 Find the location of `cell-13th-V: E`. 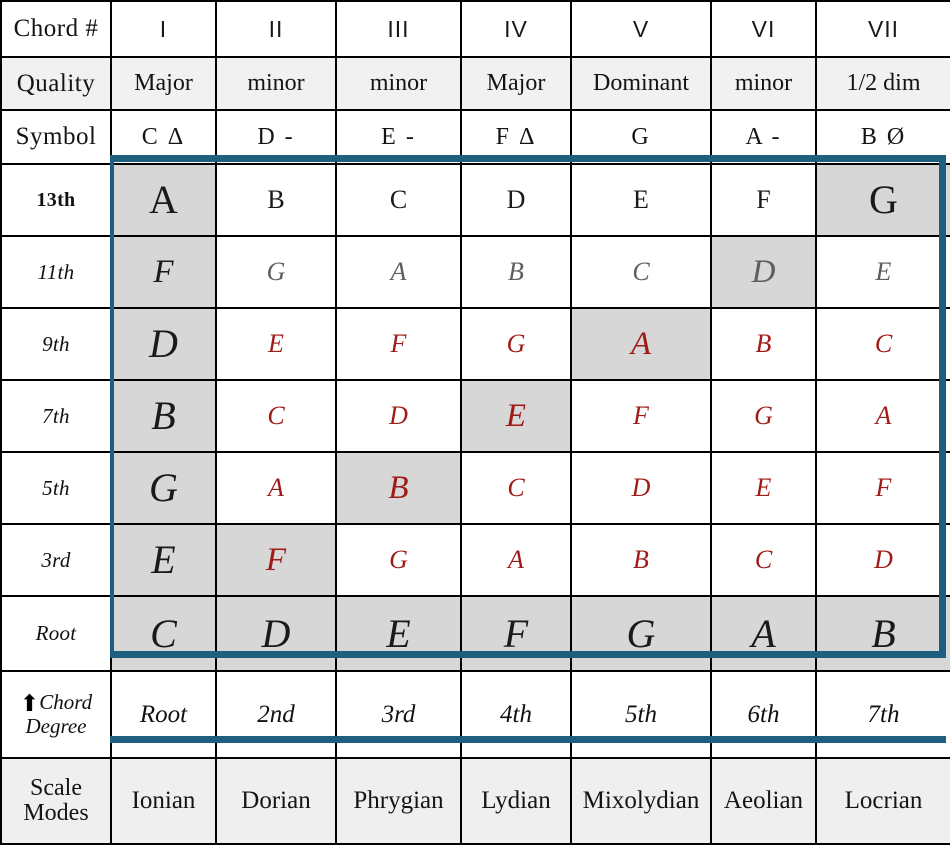

cell-13th-V: E is located at coordinates (641, 200).